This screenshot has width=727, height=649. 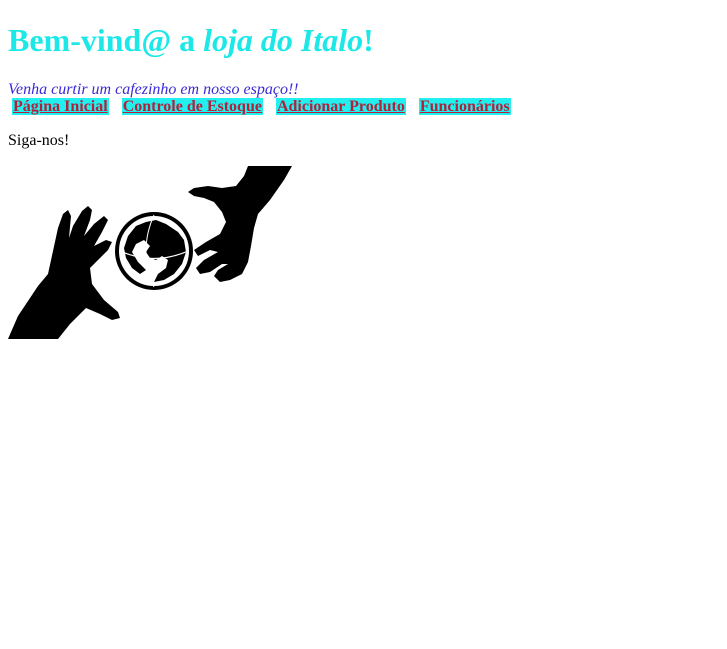 What do you see at coordinates (64, 272) in the screenshot?
I see `left-hand-shape` at bounding box center [64, 272].